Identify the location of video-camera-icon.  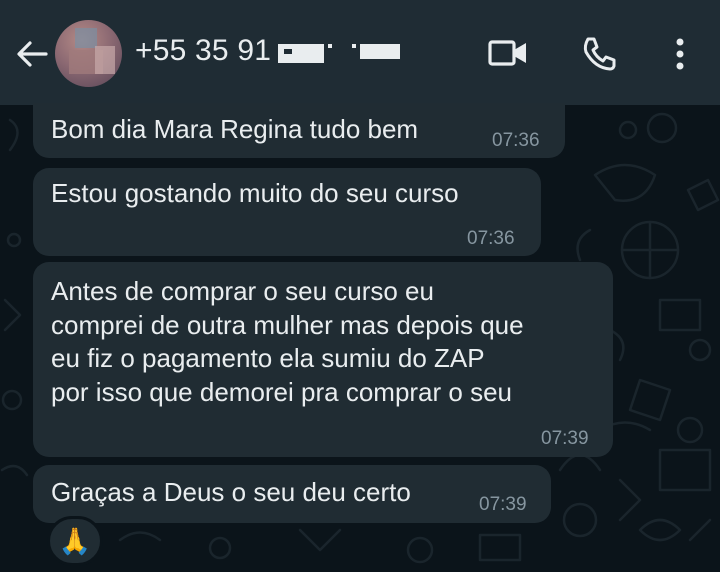
(507, 53).